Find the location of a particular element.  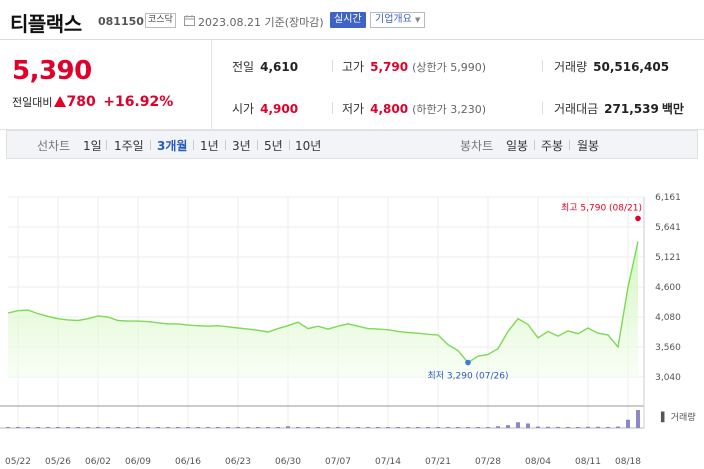

tab-monthly: 월봉 is located at coordinates (588, 145).